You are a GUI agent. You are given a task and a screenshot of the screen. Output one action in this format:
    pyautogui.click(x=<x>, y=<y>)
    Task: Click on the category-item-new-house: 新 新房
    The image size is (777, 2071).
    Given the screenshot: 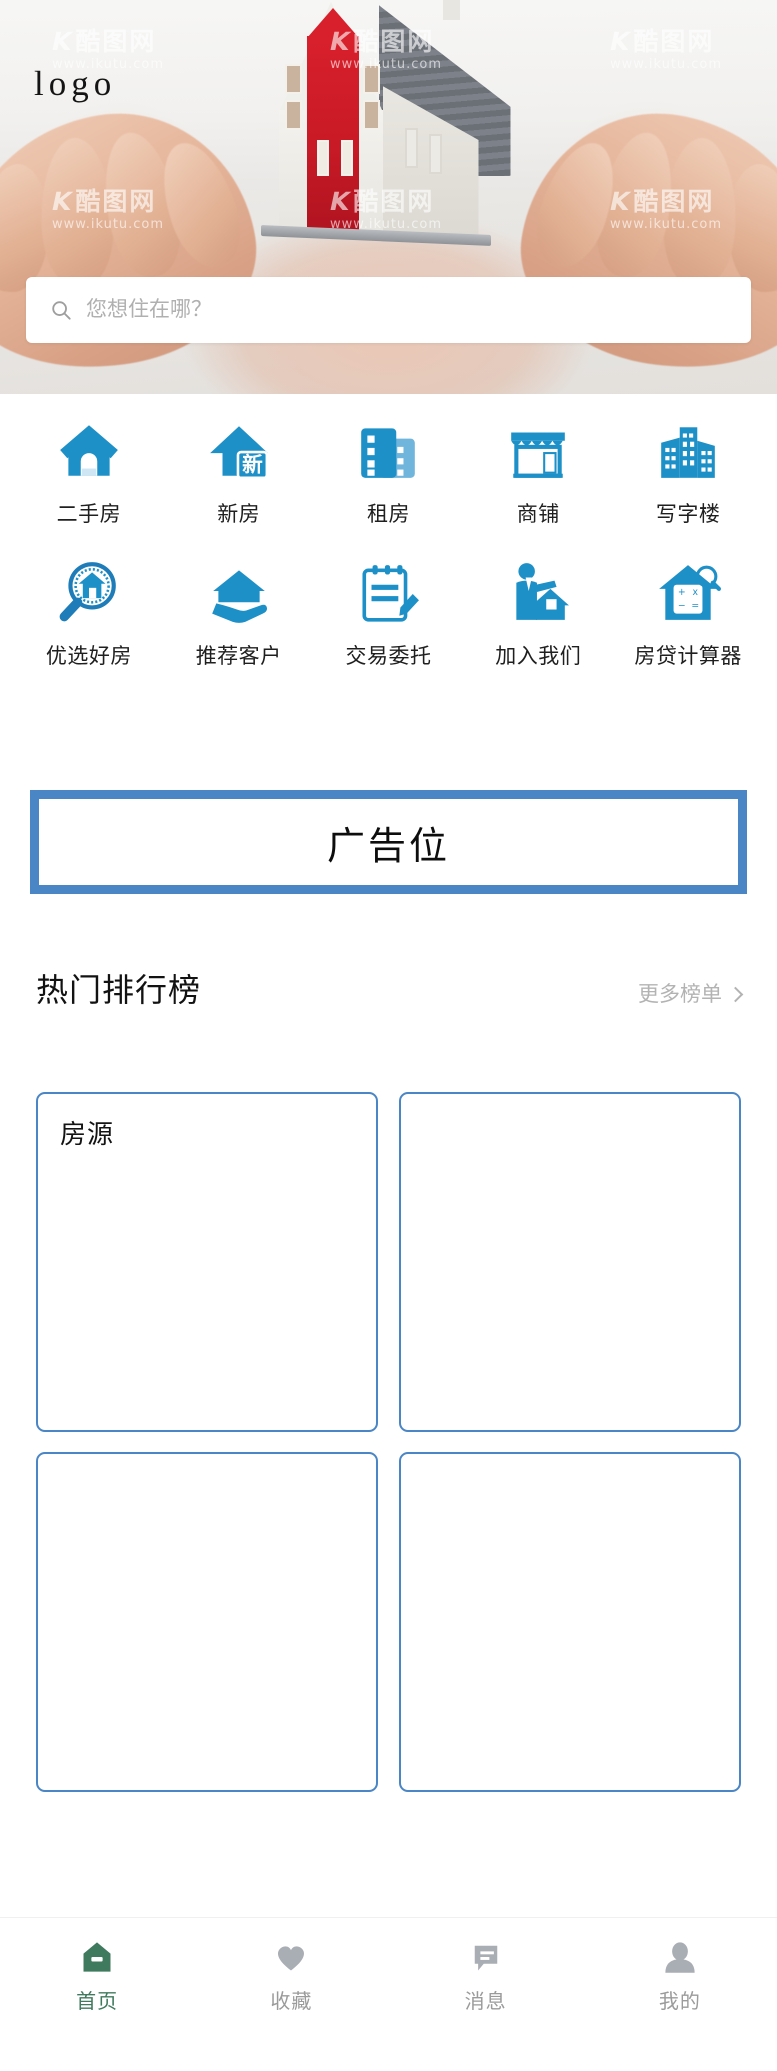 What is the action you would take?
    pyautogui.click(x=239, y=471)
    